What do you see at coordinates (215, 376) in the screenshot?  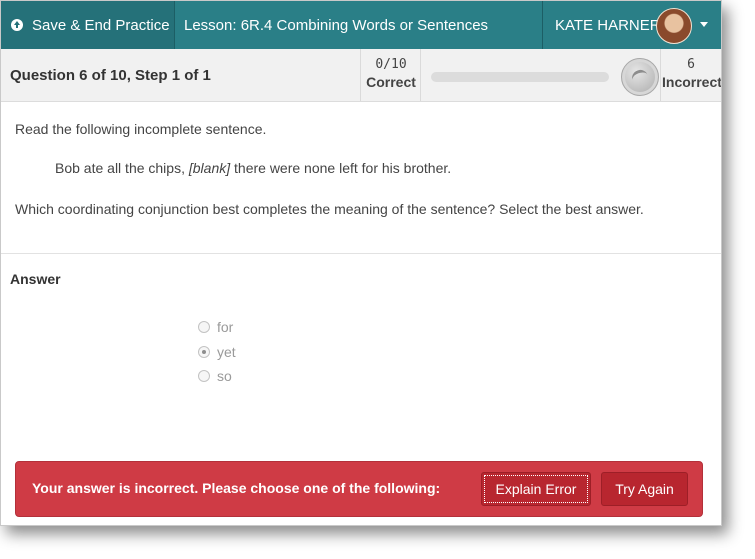 I see `answer-option-so: so` at bounding box center [215, 376].